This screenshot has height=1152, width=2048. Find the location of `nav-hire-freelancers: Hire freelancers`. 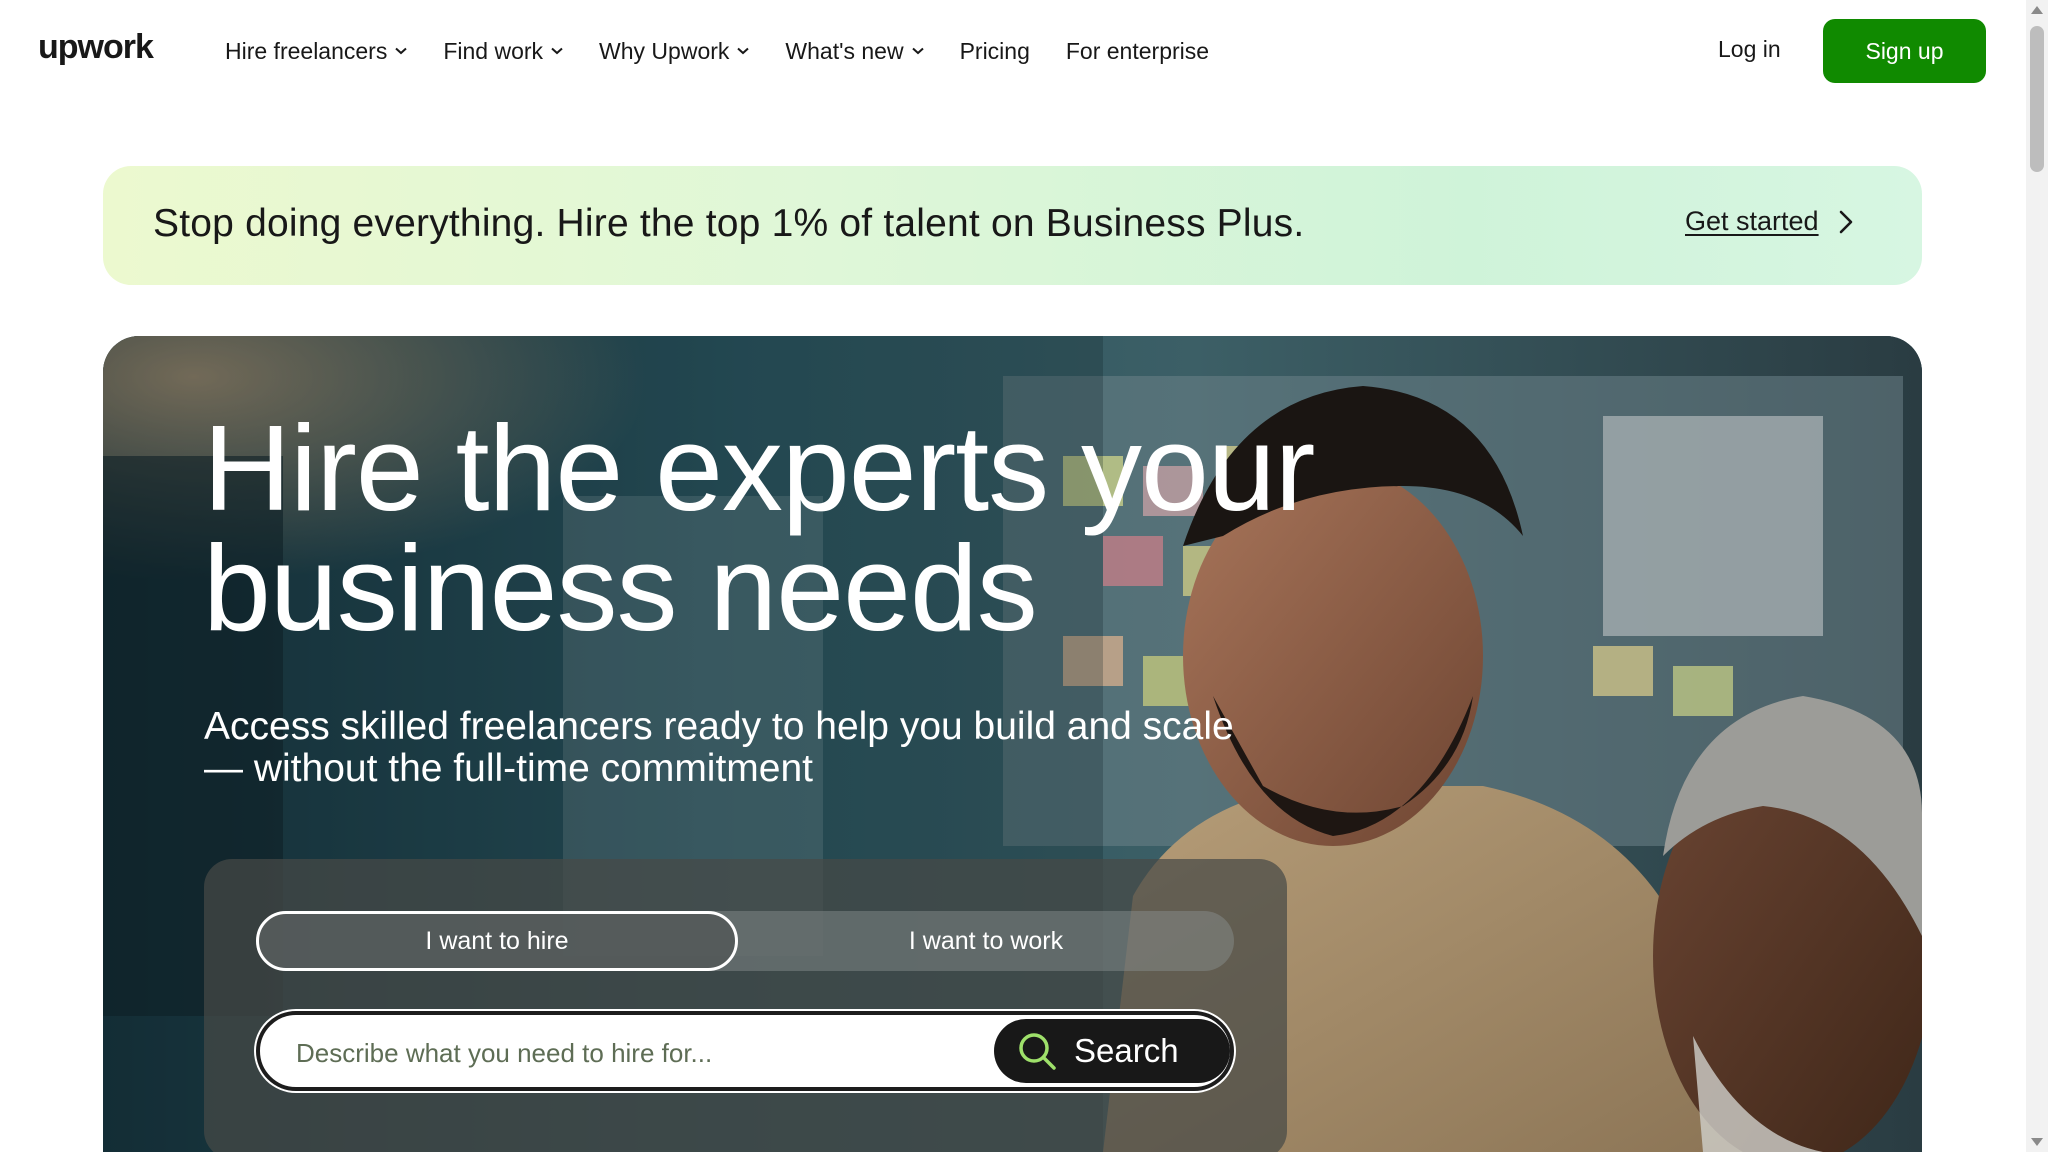

nav-hire-freelancers: Hire freelancers is located at coordinates (316, 51).